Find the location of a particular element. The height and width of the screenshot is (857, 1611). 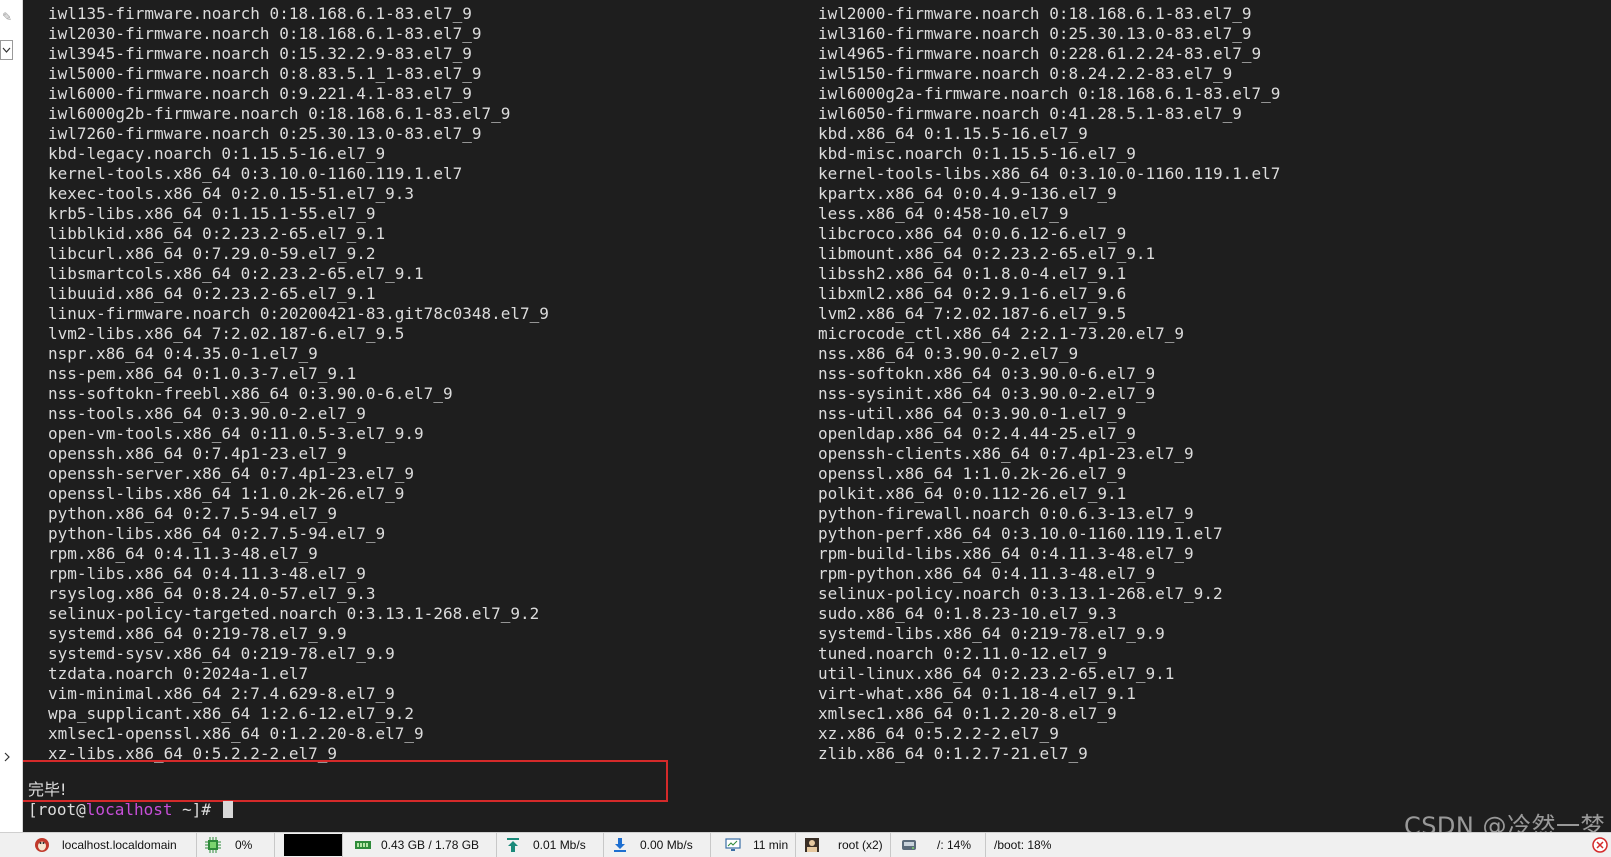

cpu-icon is located at coordinates (213, 845).